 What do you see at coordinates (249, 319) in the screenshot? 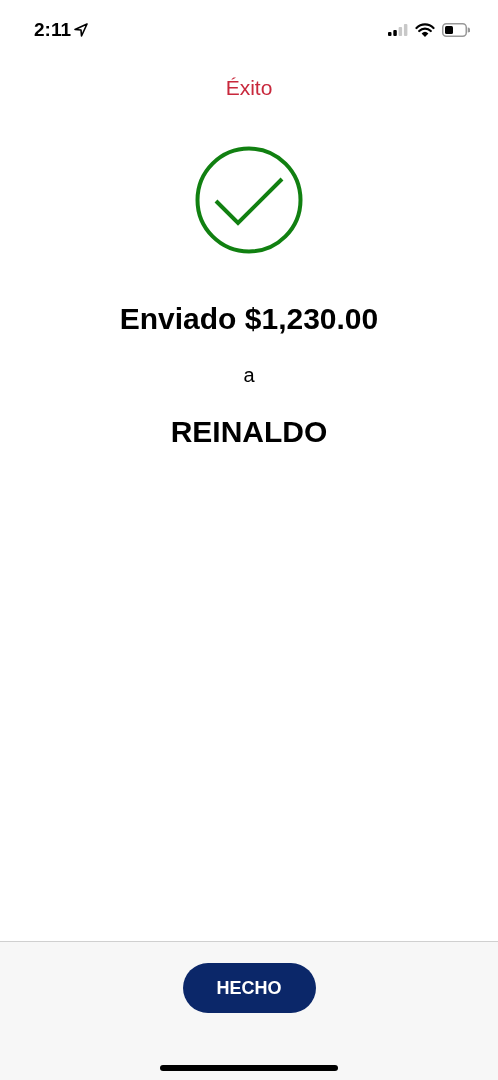
I see `amount-sent-text: Enviado $1,230.00` at bounding box center [249, 319].